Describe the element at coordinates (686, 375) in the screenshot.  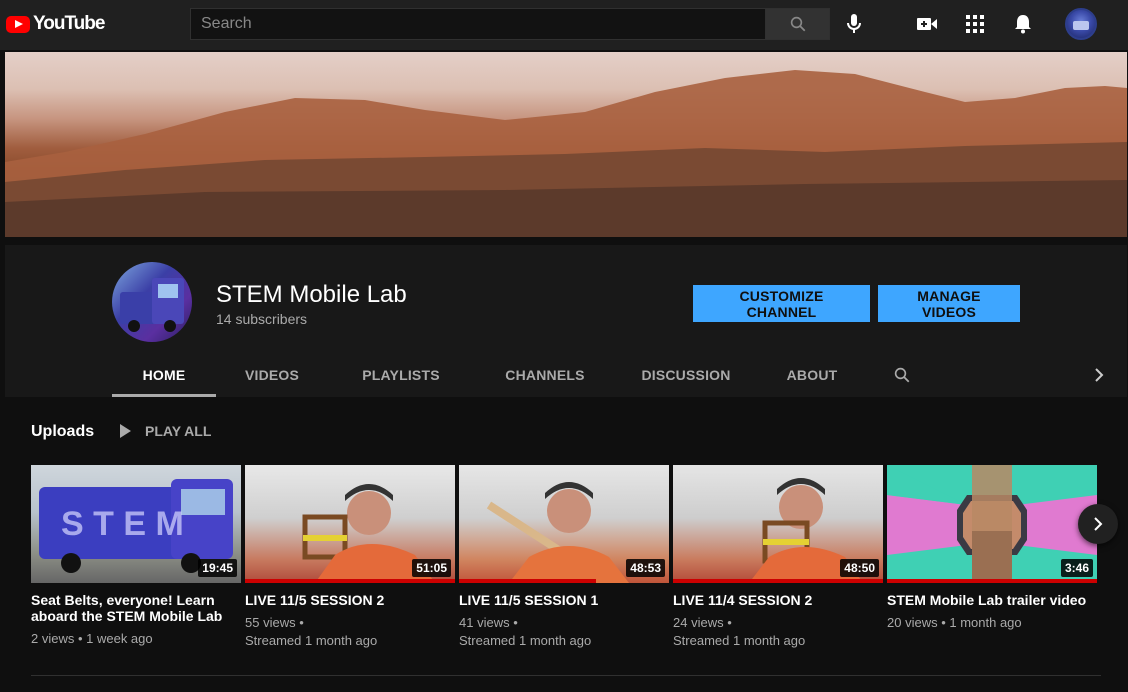
I see `tab-discussion: DISCUSSION` at that location.